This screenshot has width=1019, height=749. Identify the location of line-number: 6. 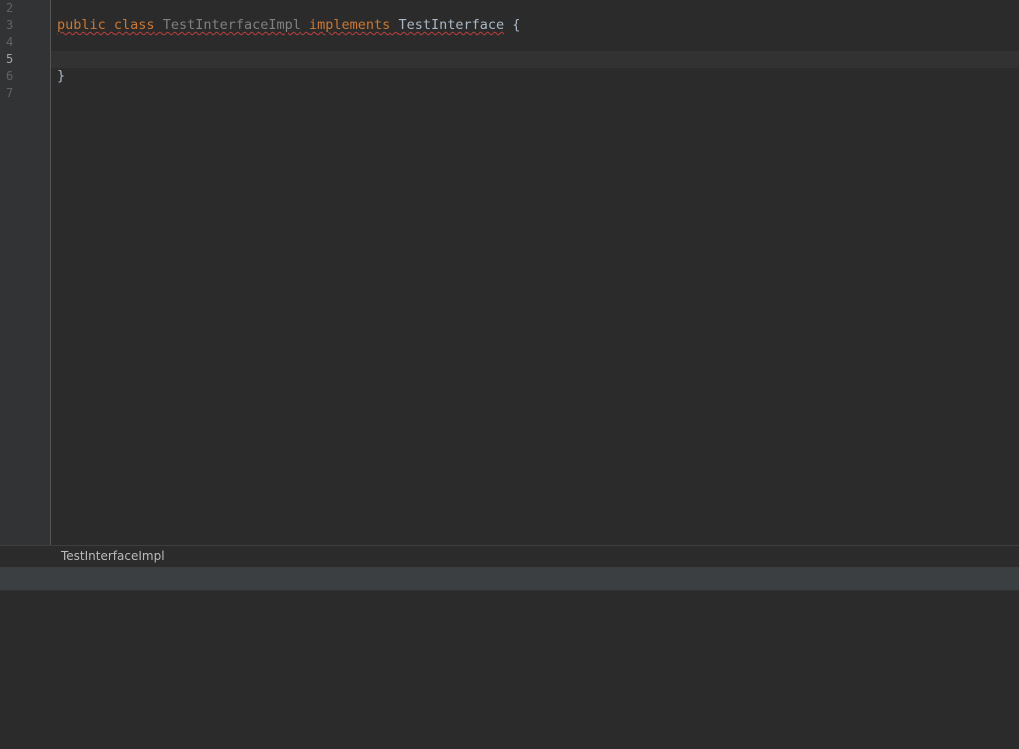
(10, 76).